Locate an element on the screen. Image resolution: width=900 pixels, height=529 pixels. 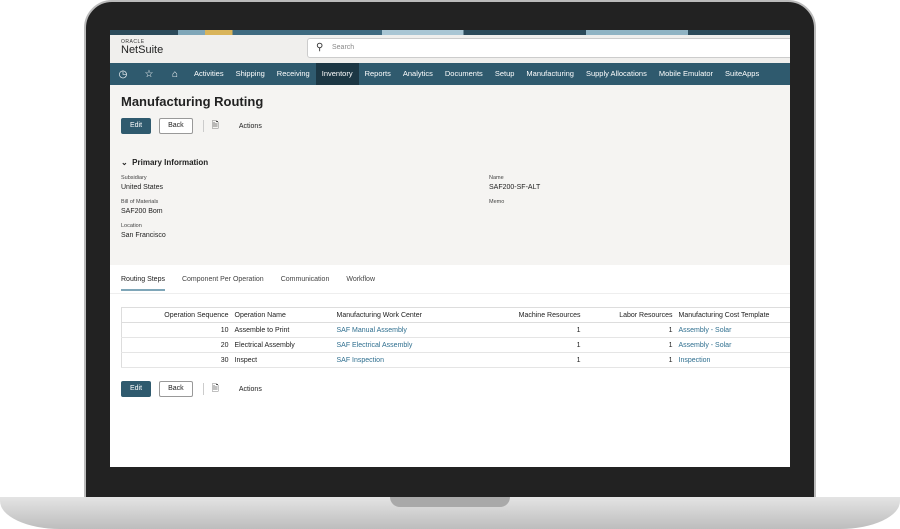
col-cost-template: Manufacturing Cost Template is located at coordinates (732, 315).